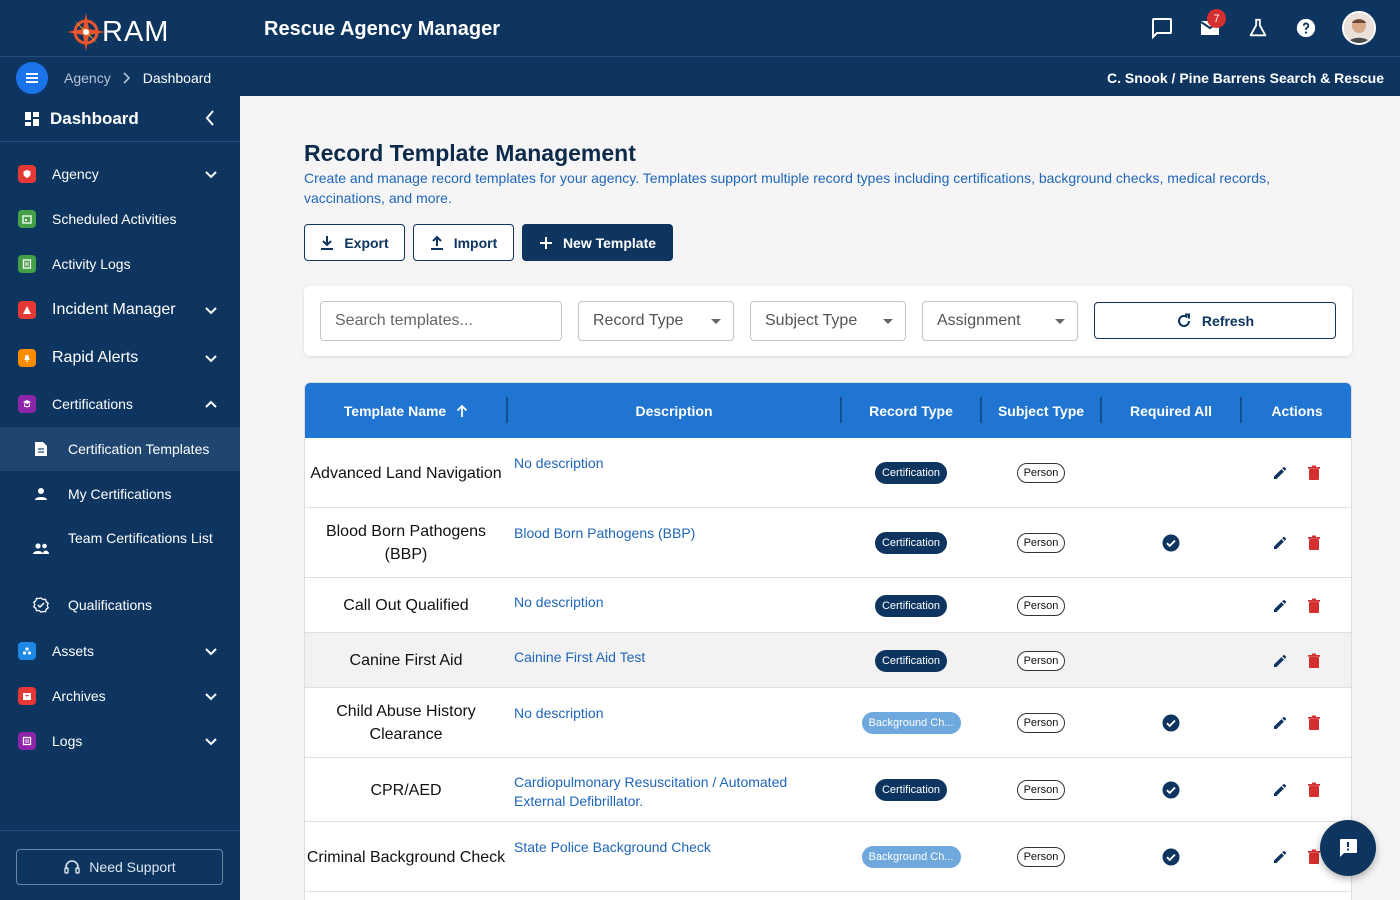  What do you see at coordinates (27, 404) in the screenshot?
I see `certificate-icon` at bounding box center [27, 404].